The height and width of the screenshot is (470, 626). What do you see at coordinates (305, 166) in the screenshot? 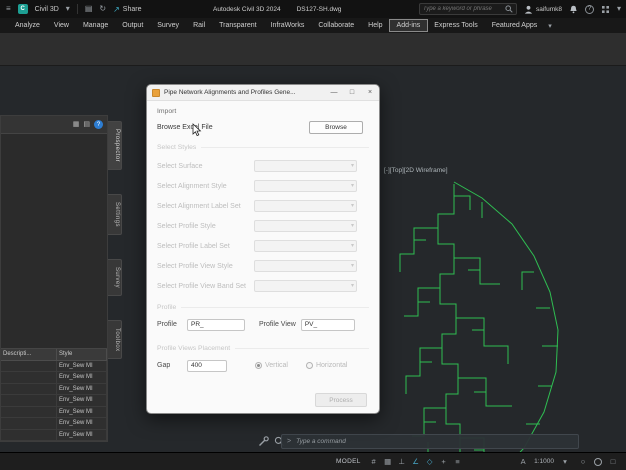
I see `select-surface-dropdown: ▾` at bounding box center [305, 166].